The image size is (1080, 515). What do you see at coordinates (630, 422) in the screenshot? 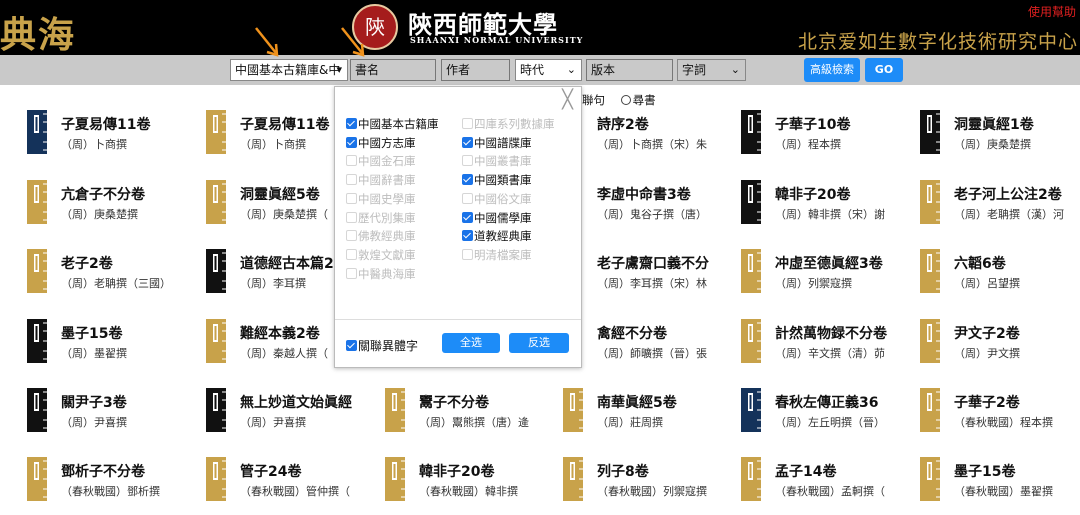
I see `book-author: （周）莊周撰` at bounding box center [630, 422].